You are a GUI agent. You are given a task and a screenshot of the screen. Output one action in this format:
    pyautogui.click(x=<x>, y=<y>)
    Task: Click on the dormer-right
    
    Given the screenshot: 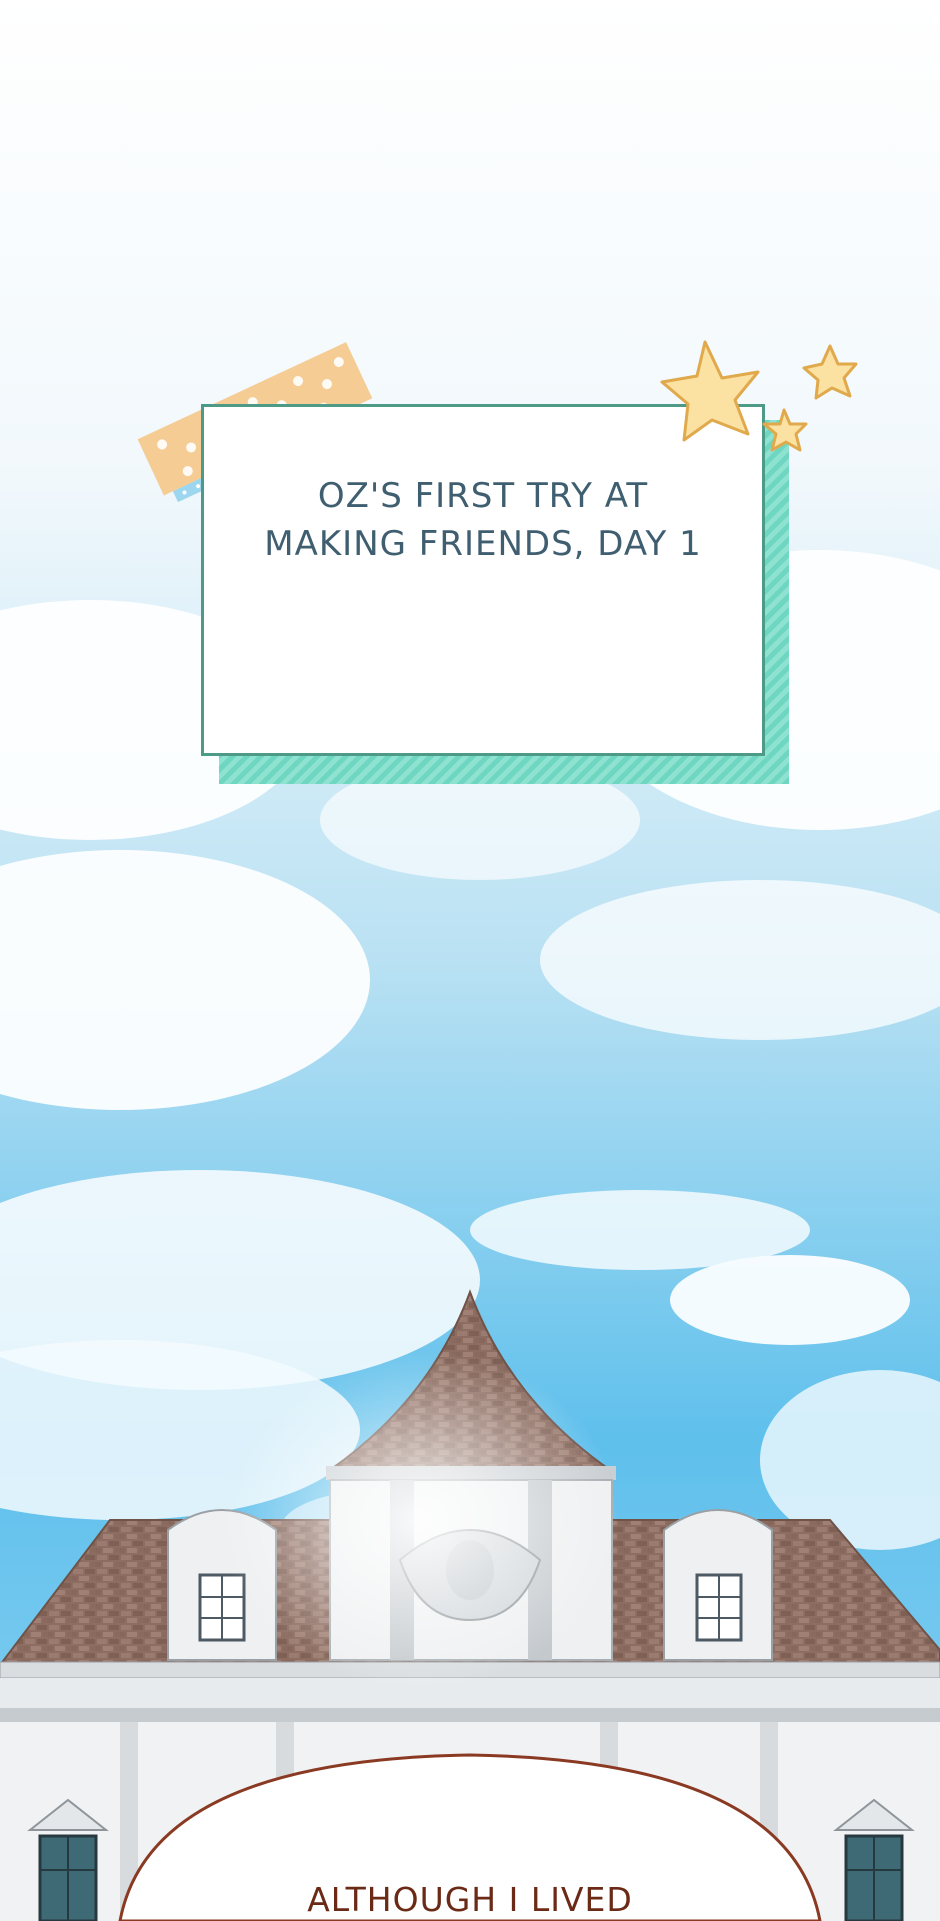 What is the action you would take?
    pyautogui.click(x=718, y=1585)
    